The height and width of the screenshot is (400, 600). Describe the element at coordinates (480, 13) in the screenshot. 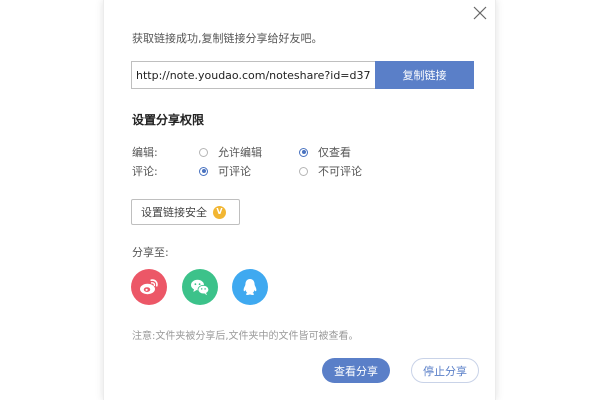

I see `close-icon` at that location.